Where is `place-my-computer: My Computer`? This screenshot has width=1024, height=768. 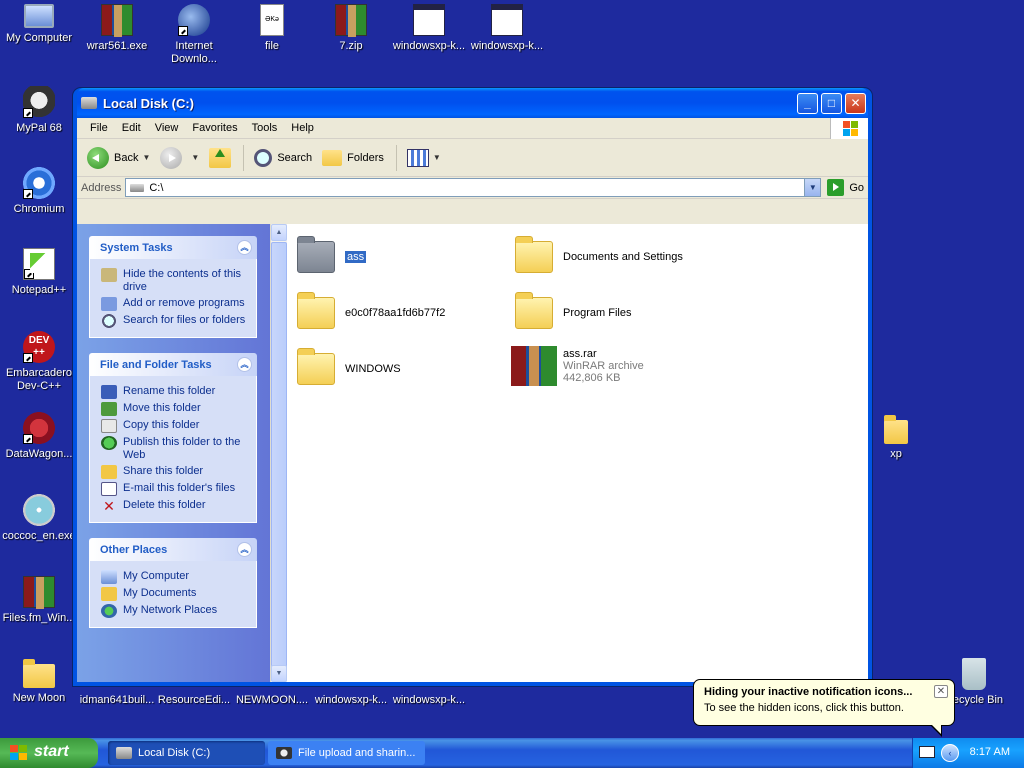 place-my-computer: My Computer is located at coordinates (174, 577).